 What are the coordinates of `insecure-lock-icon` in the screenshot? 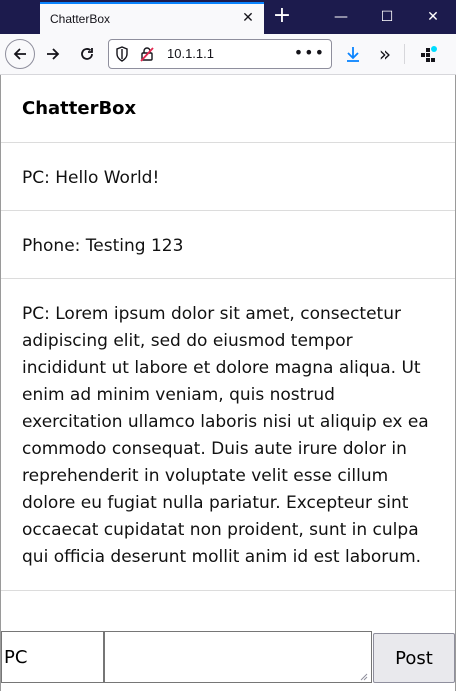 It's located at (147, 56).